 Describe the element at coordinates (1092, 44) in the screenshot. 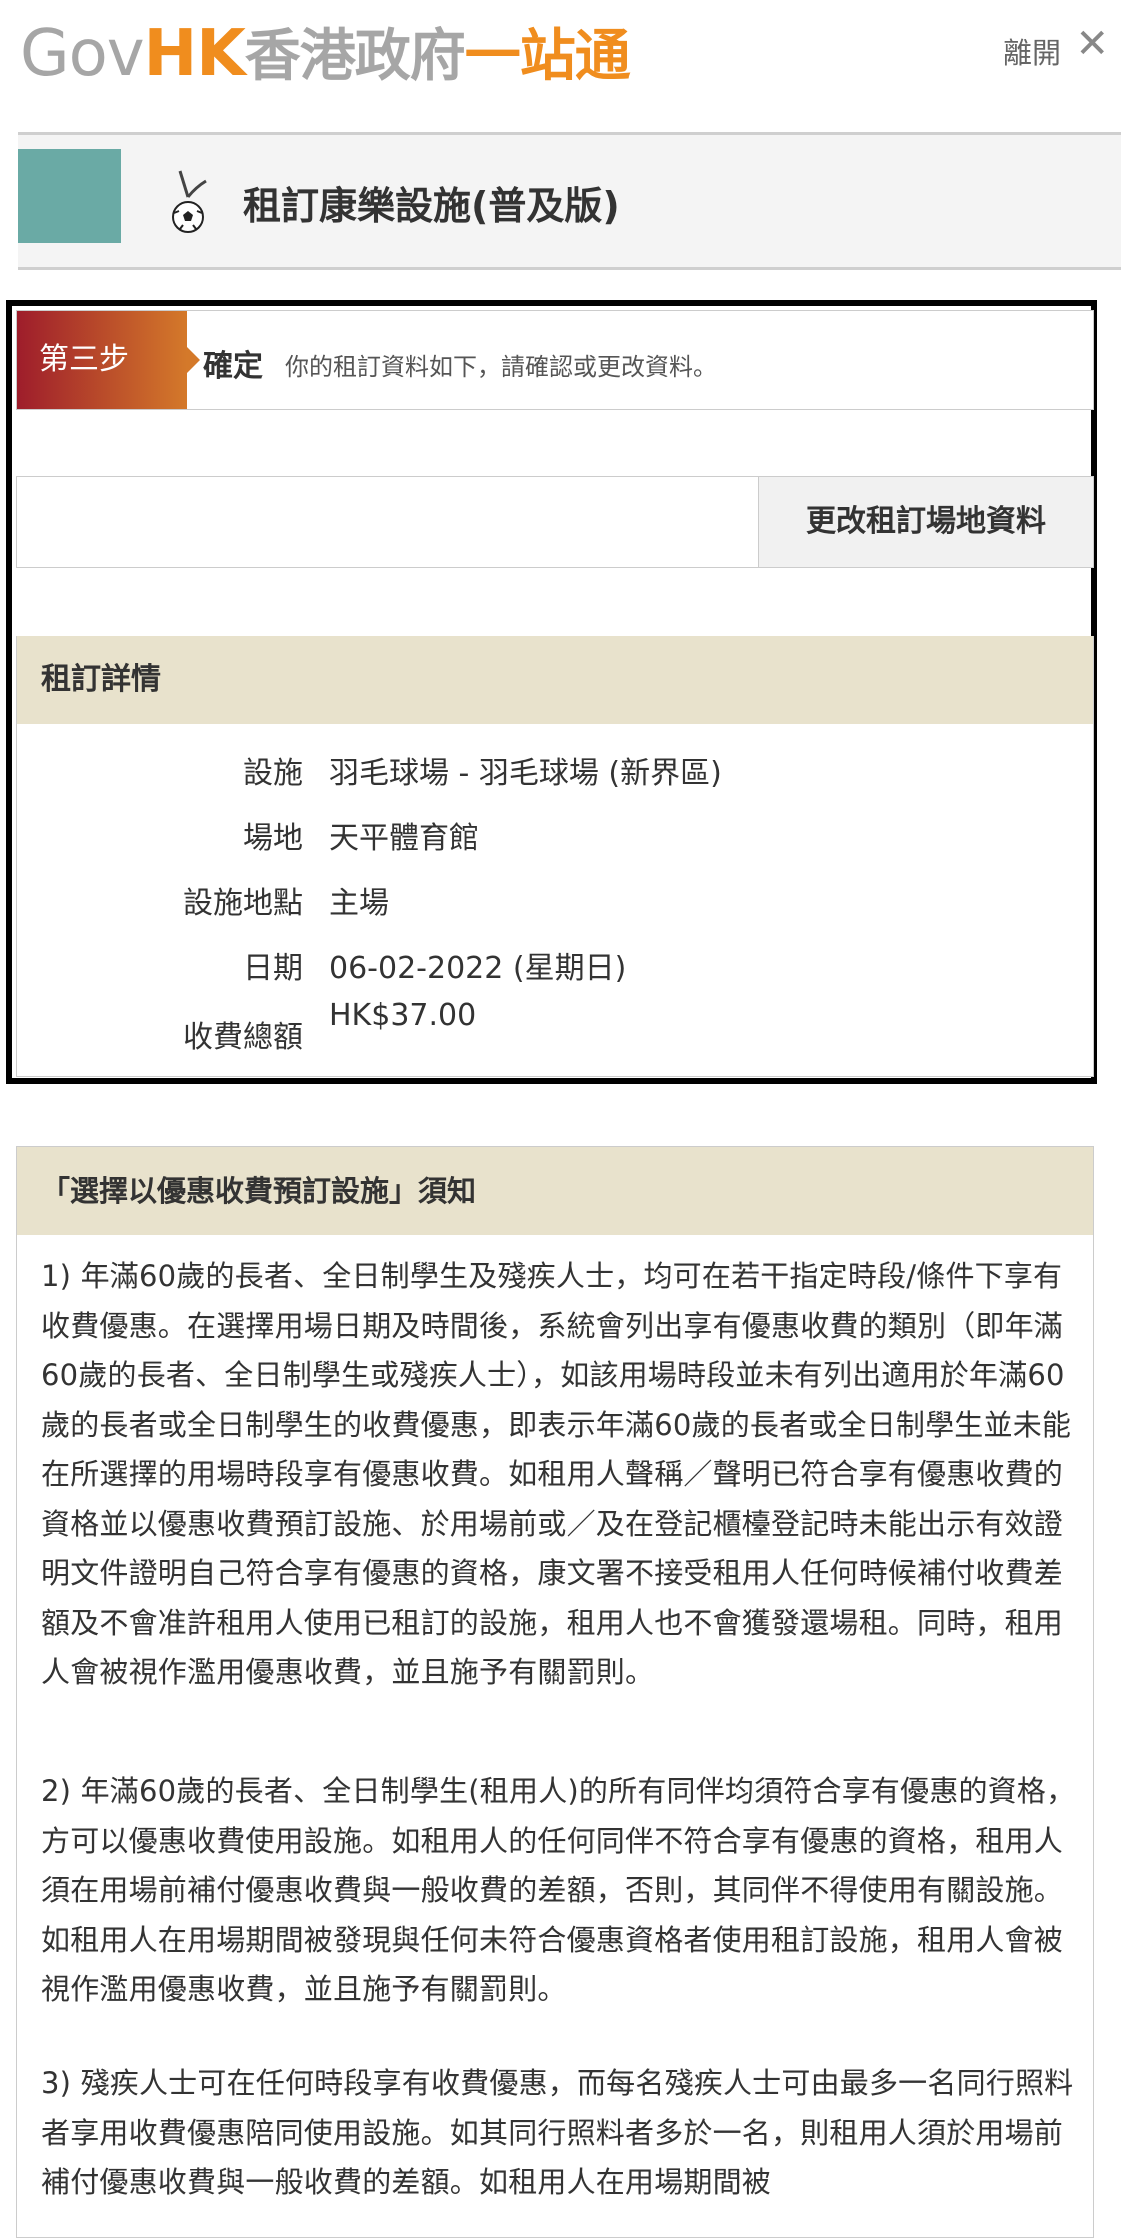

I see `close-icon: ✕` at that location.